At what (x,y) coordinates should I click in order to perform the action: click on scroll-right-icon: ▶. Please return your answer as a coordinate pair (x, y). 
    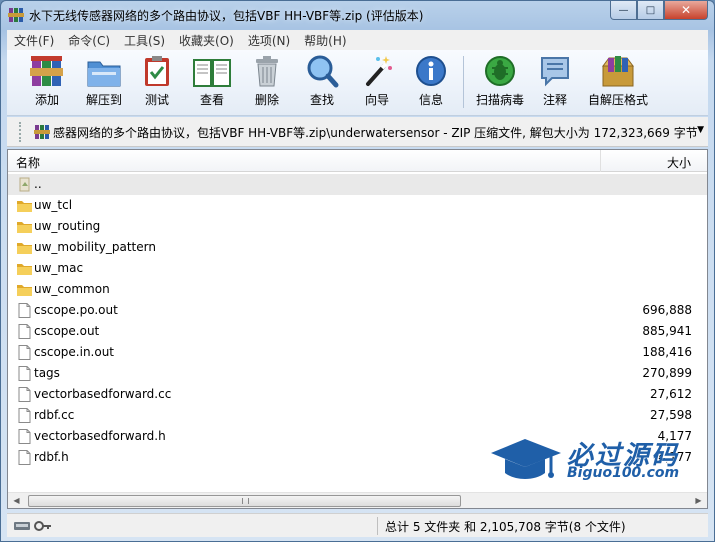
    Looking at the image, I should click on (698, 500).